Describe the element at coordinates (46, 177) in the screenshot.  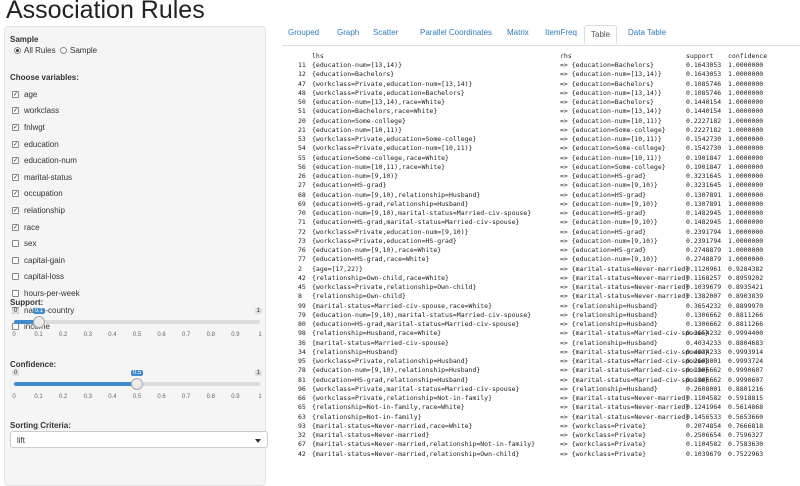
I see `variable-checkbox-5: ✓ marital-status` at that location.